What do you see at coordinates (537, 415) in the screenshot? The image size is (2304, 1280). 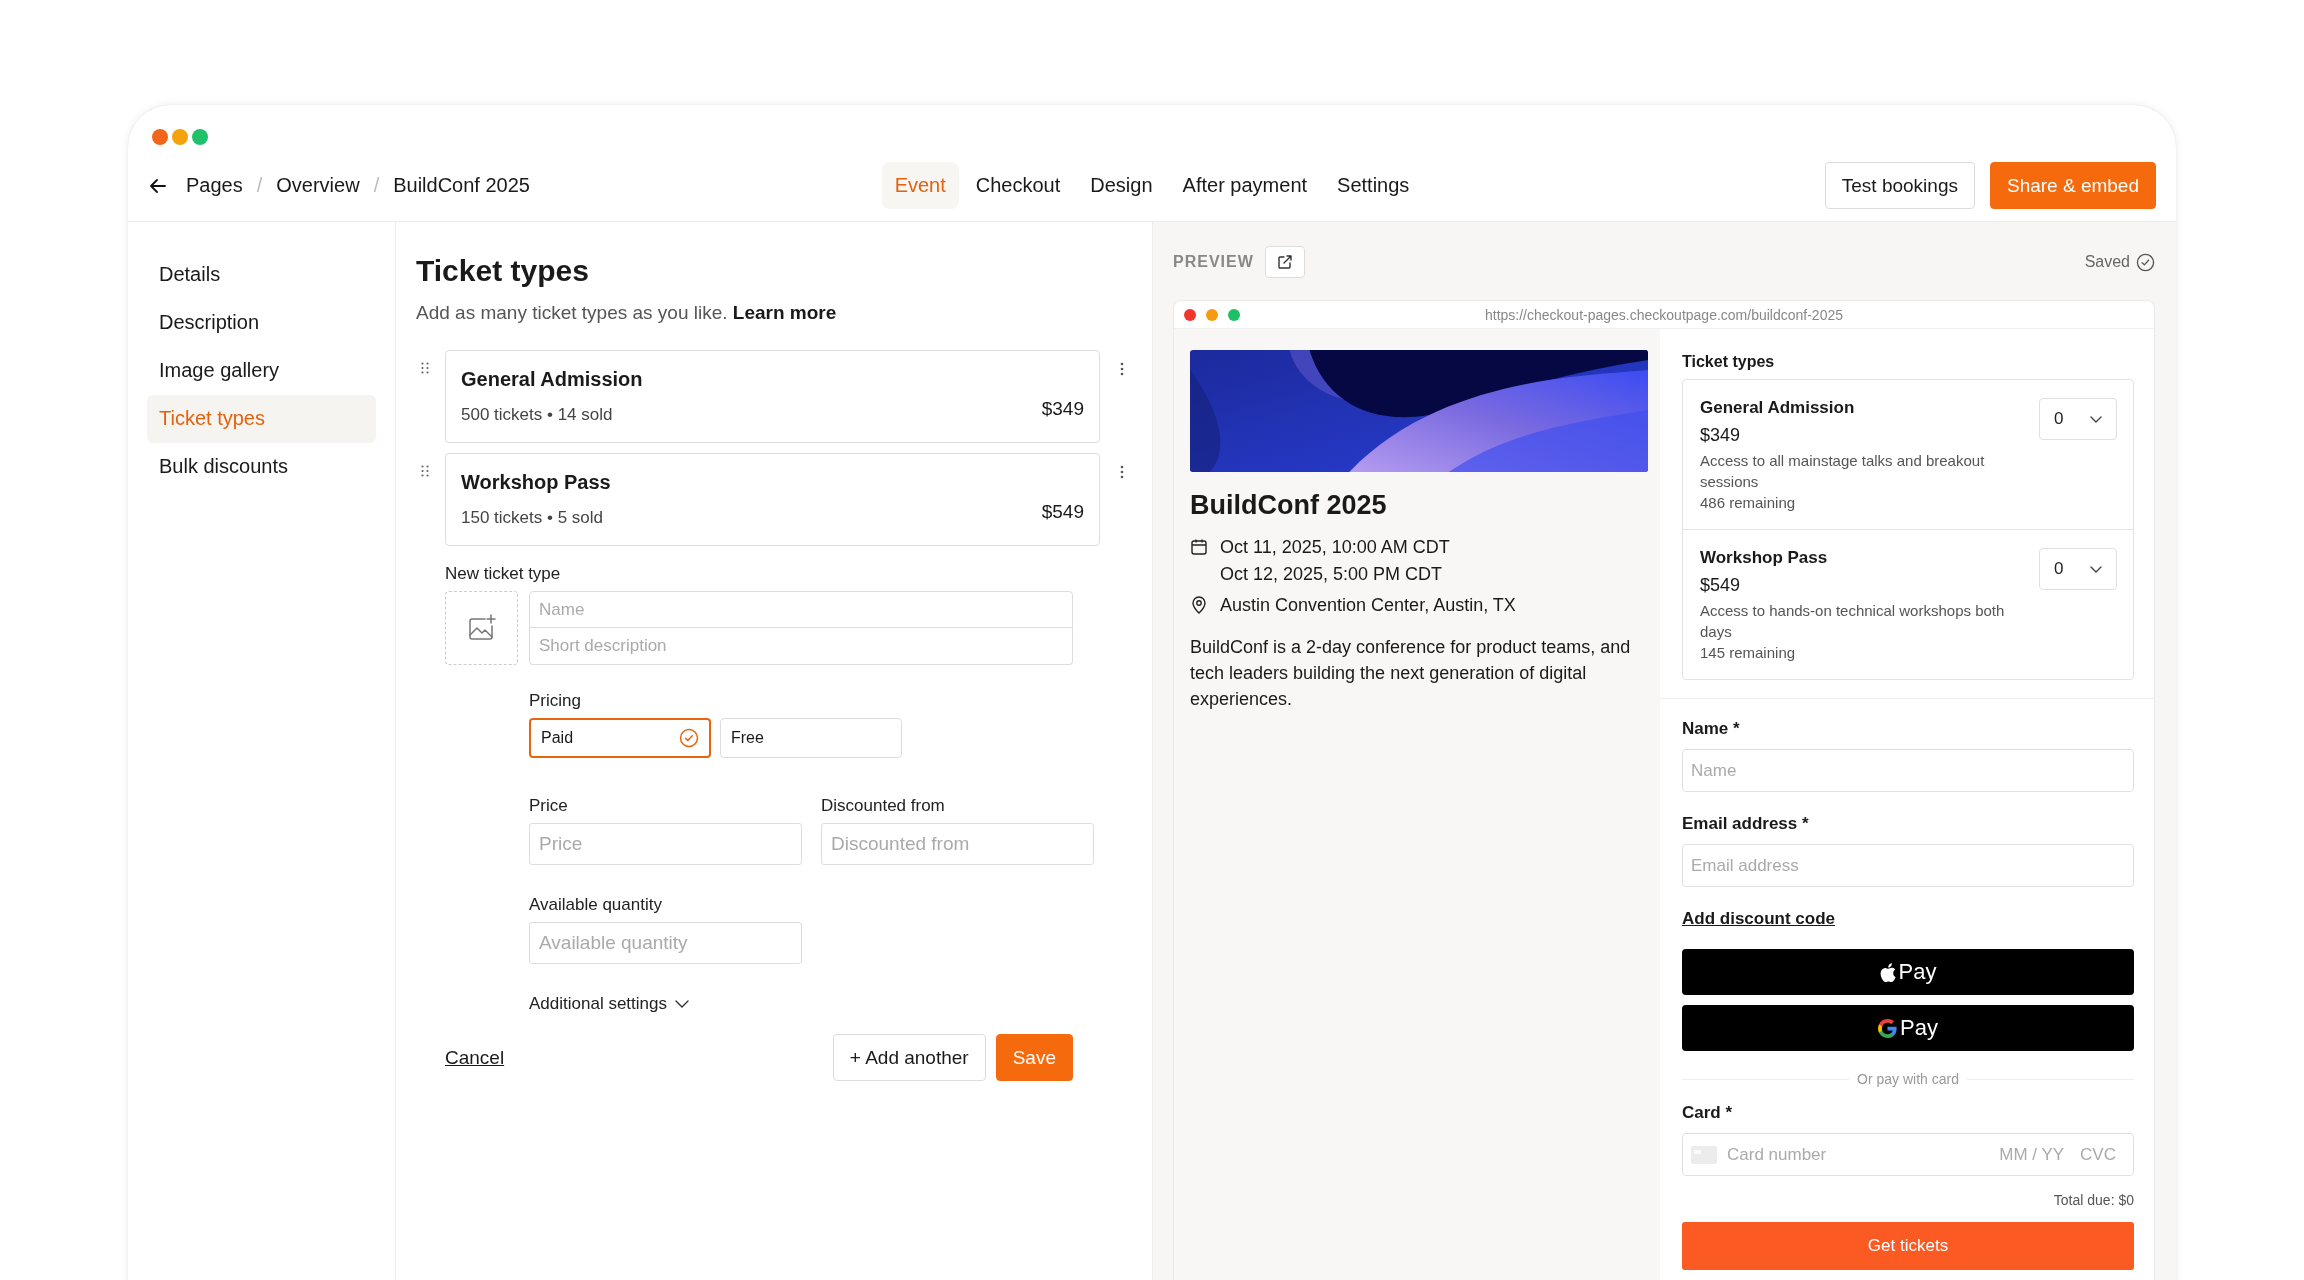 I see `ticket-summary: 500 tickets • 14 sold` at bounding box center [537, 415].